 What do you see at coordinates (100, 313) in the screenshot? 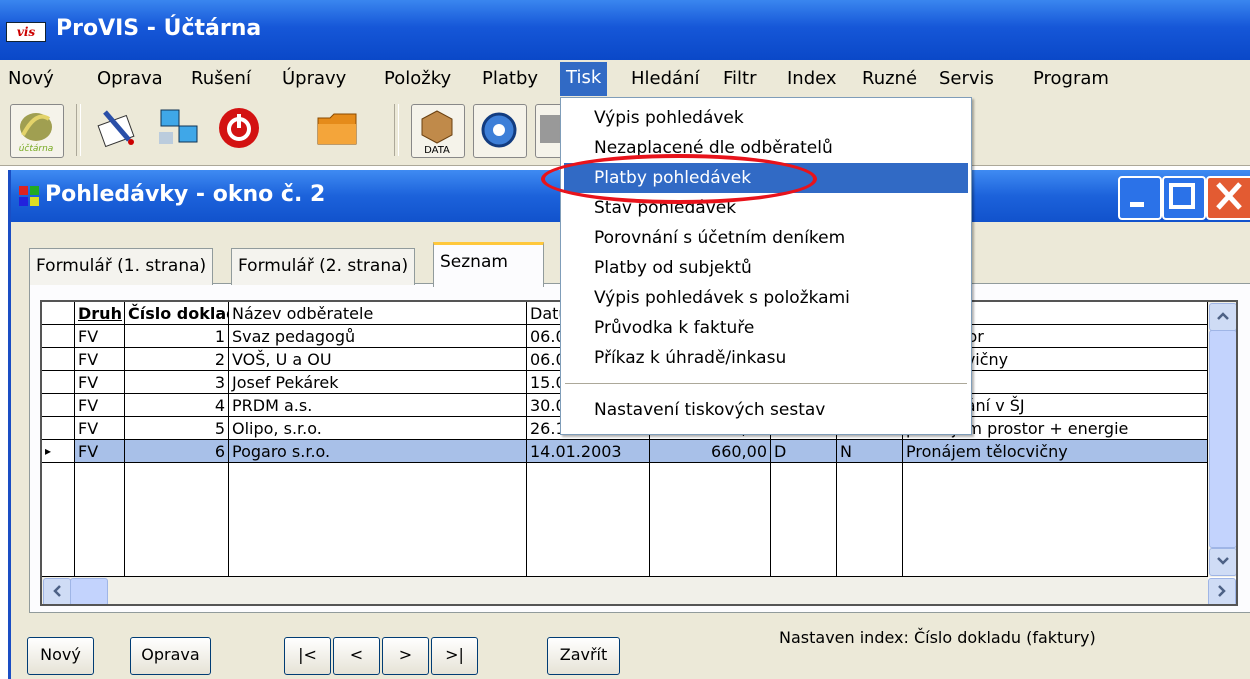
I see `grid-header-druh: Druh` at bounding box center [100, 313].